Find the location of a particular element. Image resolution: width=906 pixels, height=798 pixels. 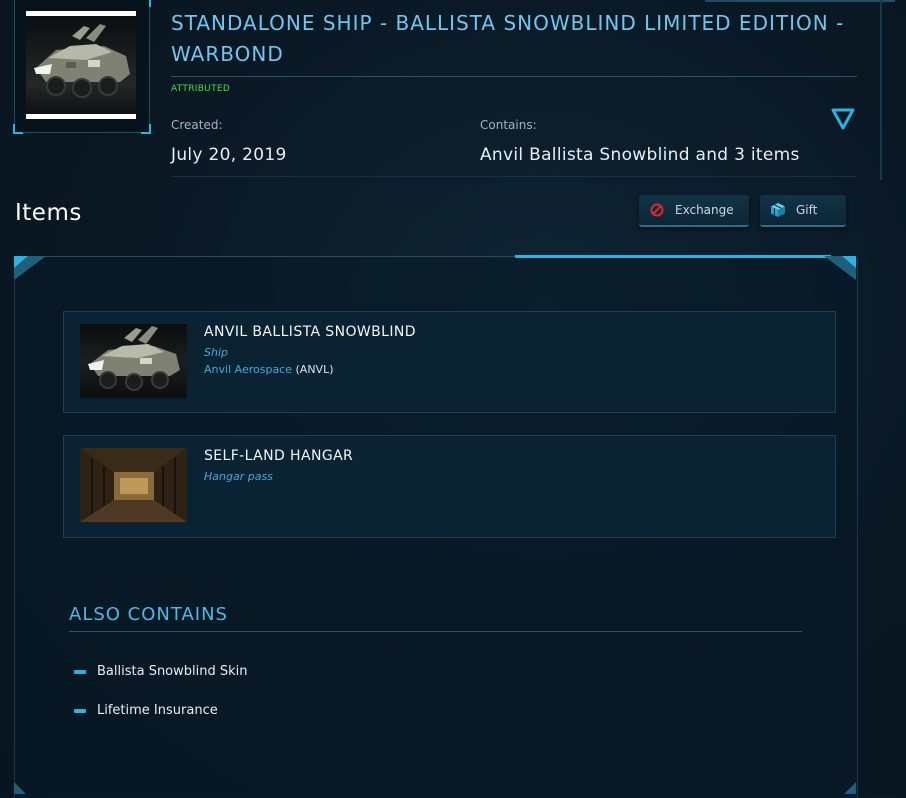

pledge-image is located at coordinates (81, 65).